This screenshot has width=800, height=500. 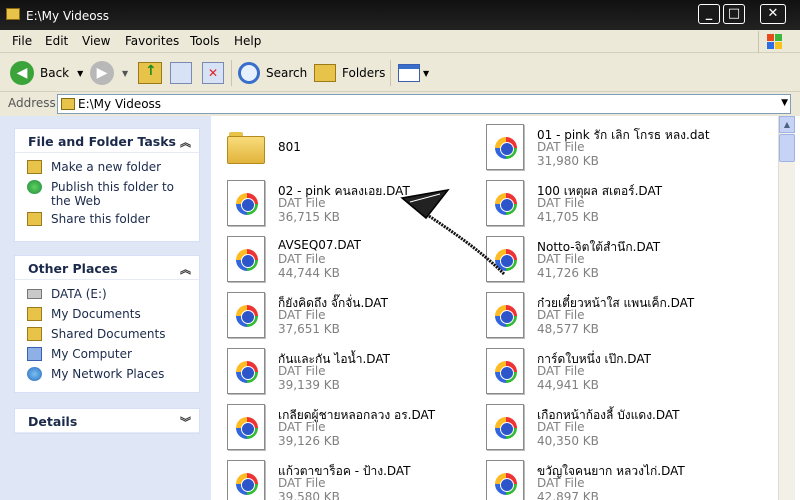 I want to click on task-make-new-folder: Make a new folder, so click(x=107, y=167).